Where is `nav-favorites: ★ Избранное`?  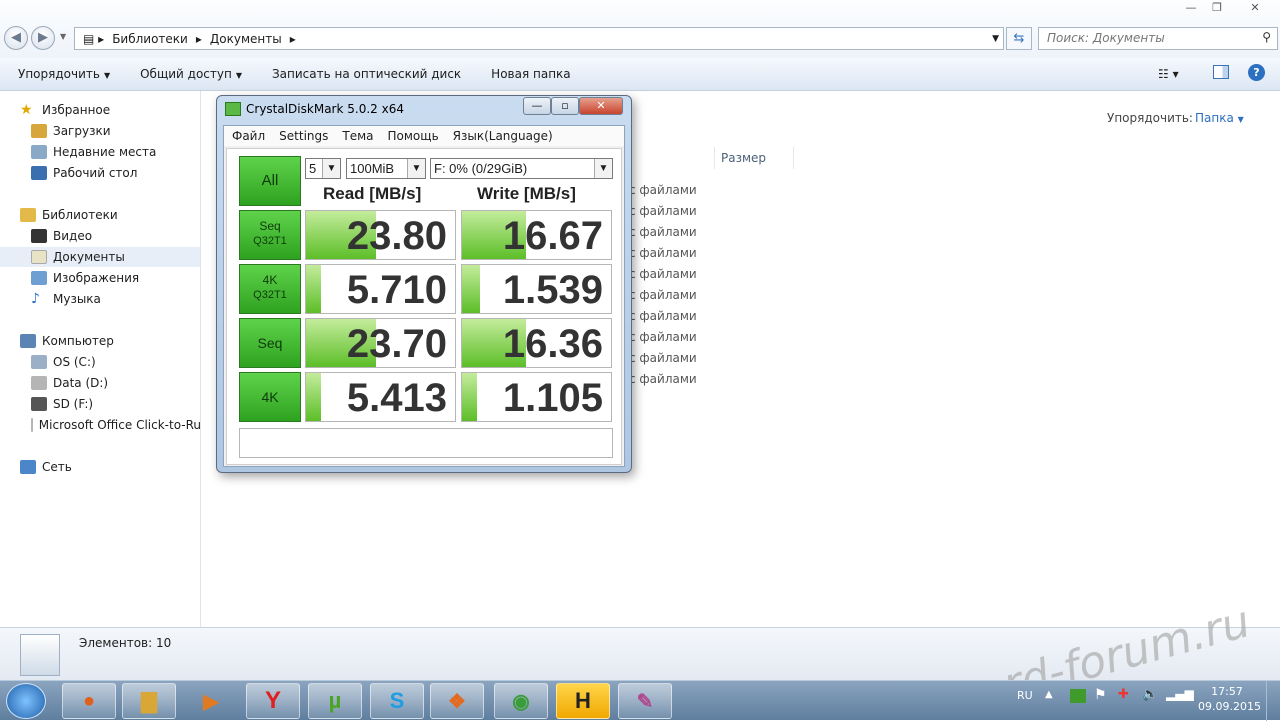 nav-favorites: ★ Избранное is located at coordinates (65, 110).